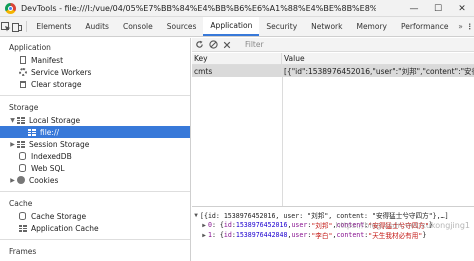 The height and width of the screenshot is (261, 474). Describe the element at coordinates (95, 216) in the screenshot. I see `sidebar-item-cache-storage: Cache Storage` at that location.